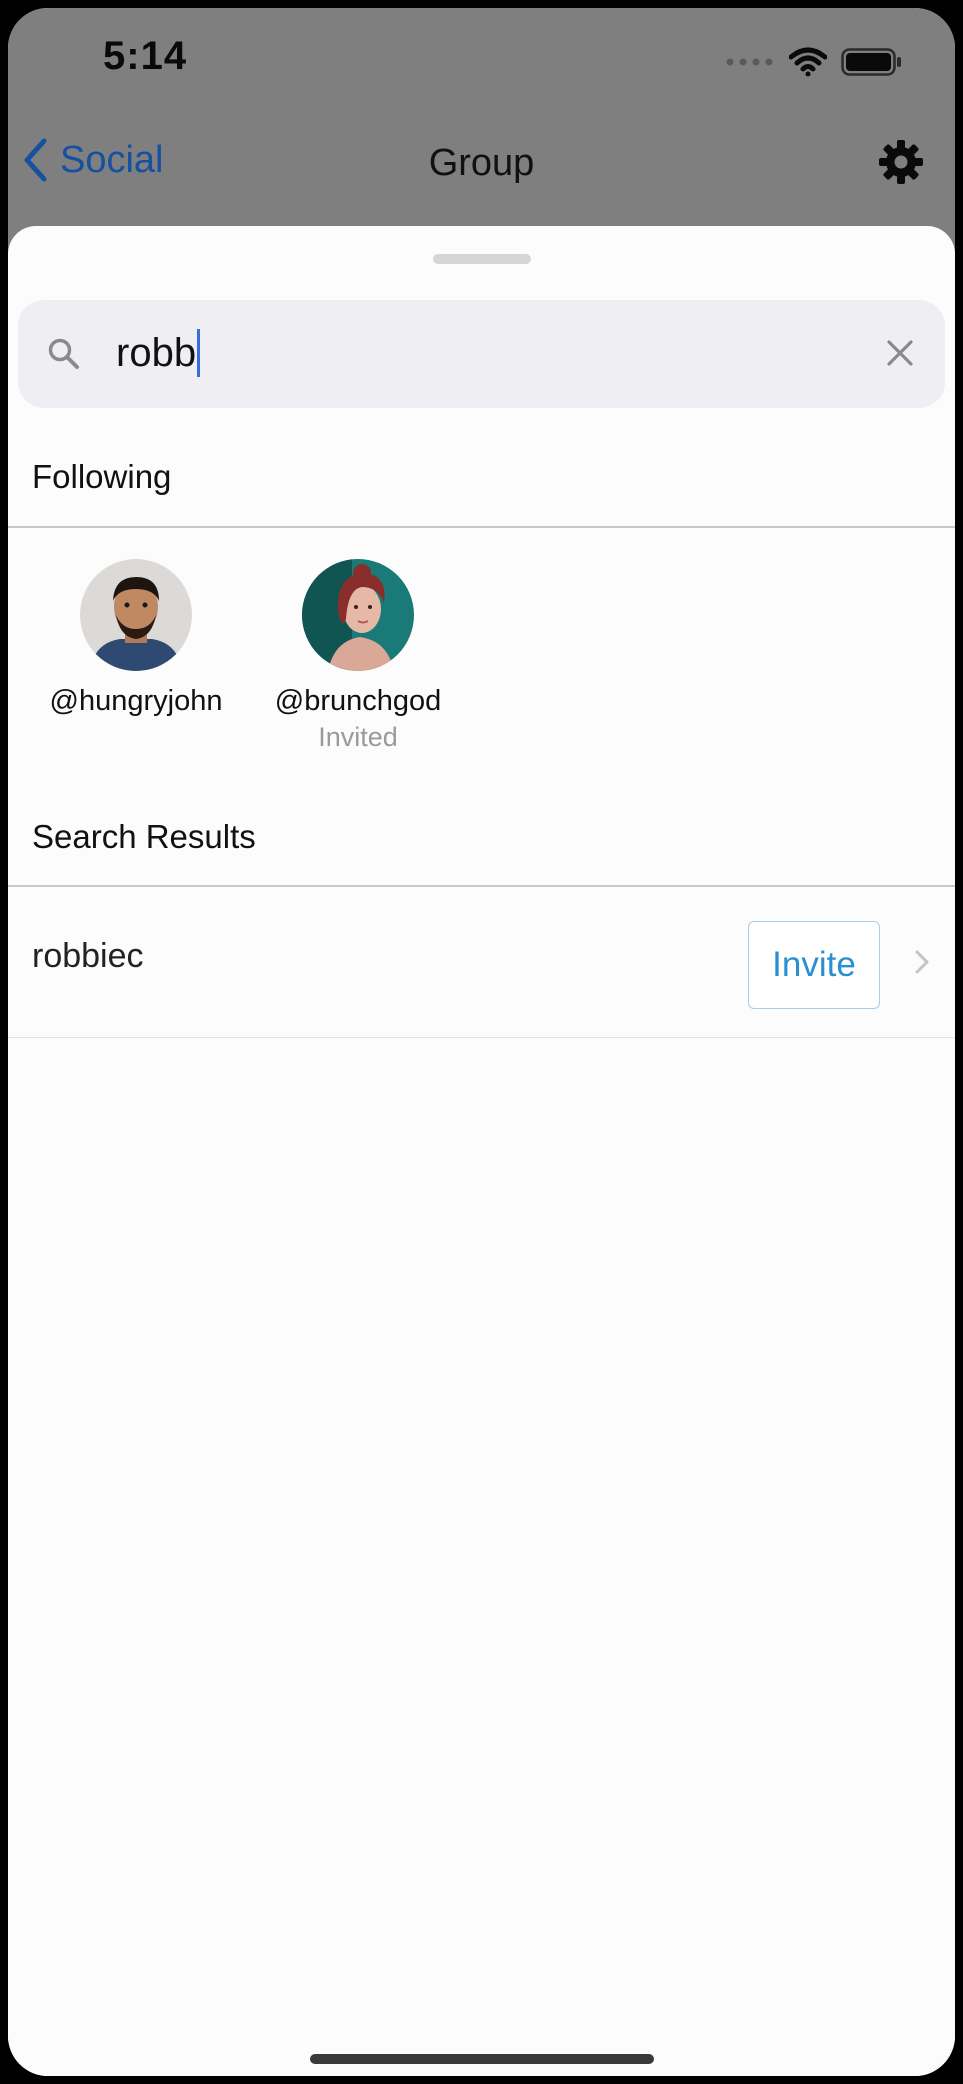  What do you see at coordinates (358, 737) in the screenshot?
I see `person-status: Invited` at bounding box center [358, 737].